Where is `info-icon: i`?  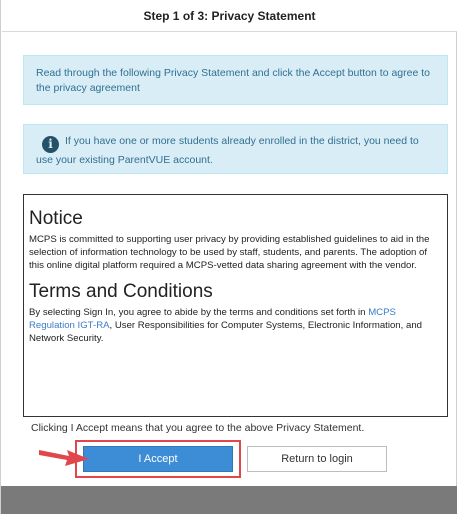
info-icon: i is located at coordinates (50, 144).